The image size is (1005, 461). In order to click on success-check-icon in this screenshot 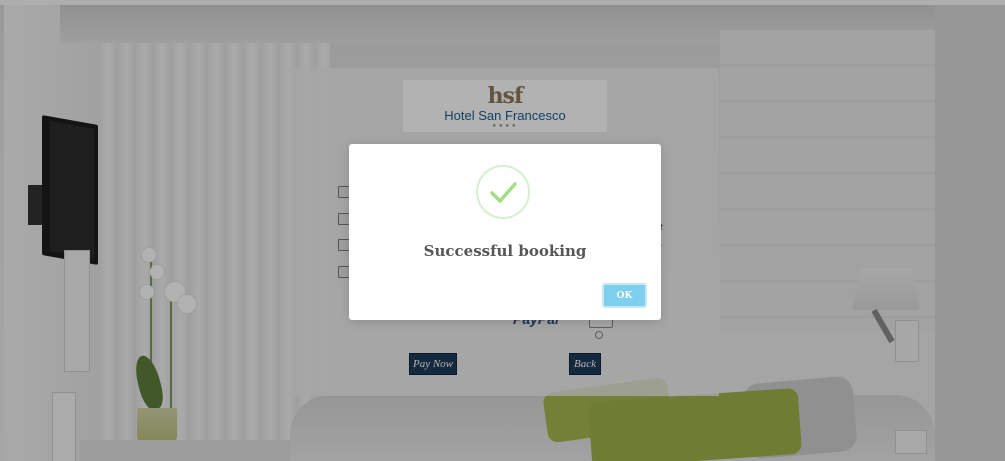, I will do `click(503, 192)`.